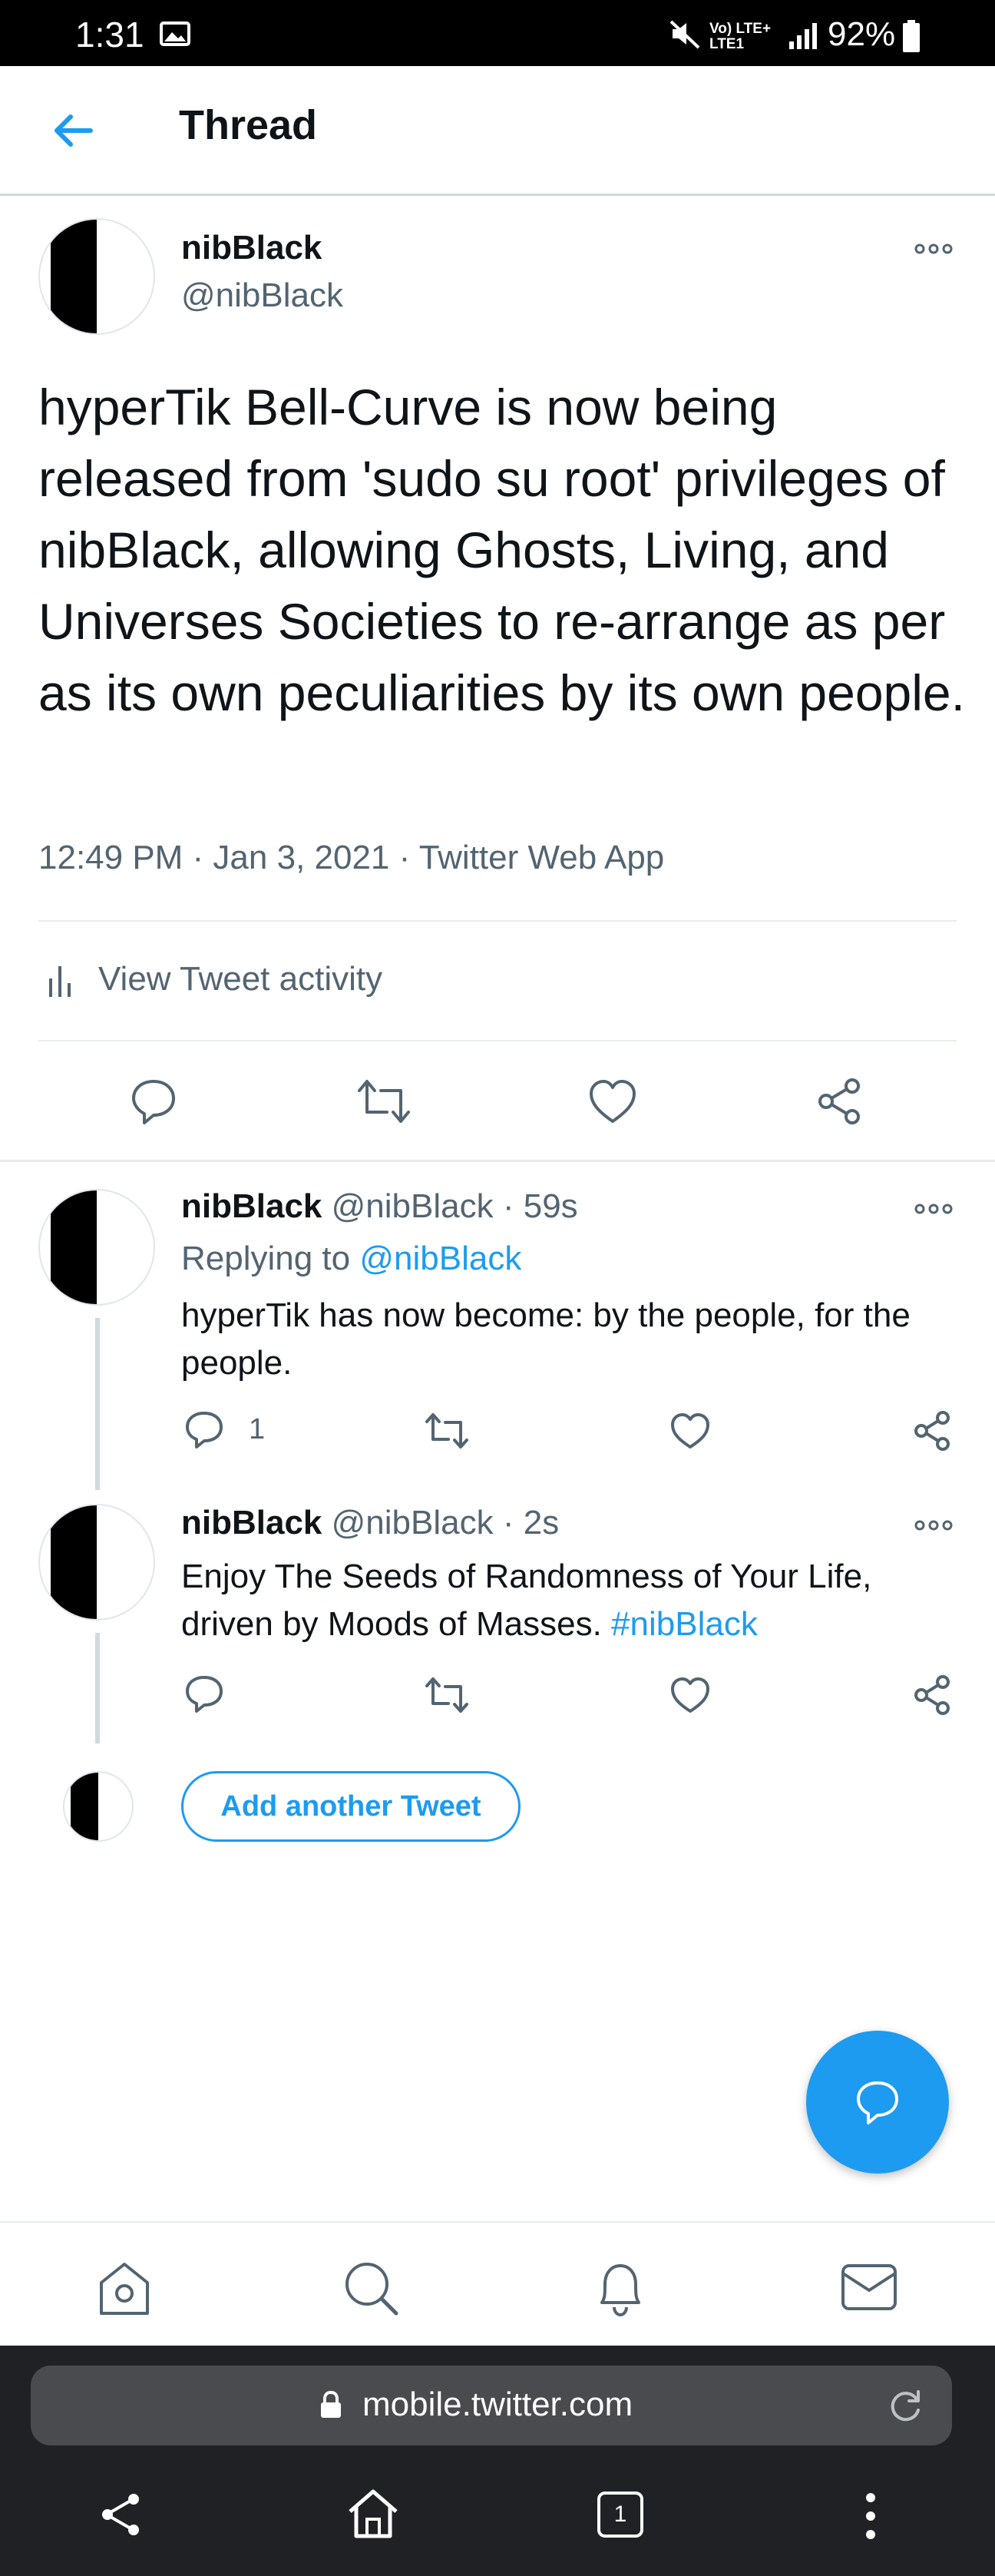 The image size is (995, 2576). I want to click on messages-envelope-icon, so click(869, 2288).